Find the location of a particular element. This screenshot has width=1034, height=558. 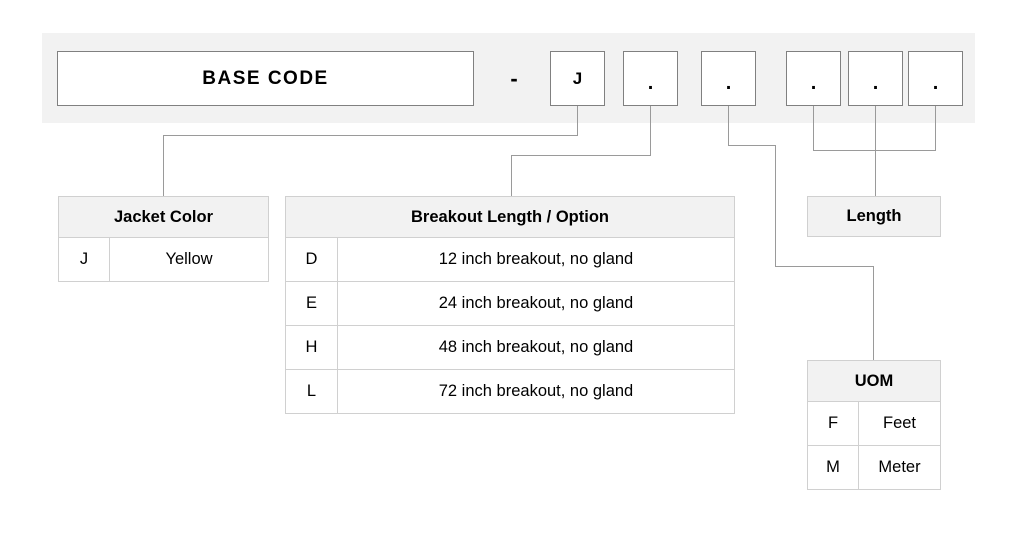

table-row: E 24 inch breakout, no gland is located at coordinates (510, 303).